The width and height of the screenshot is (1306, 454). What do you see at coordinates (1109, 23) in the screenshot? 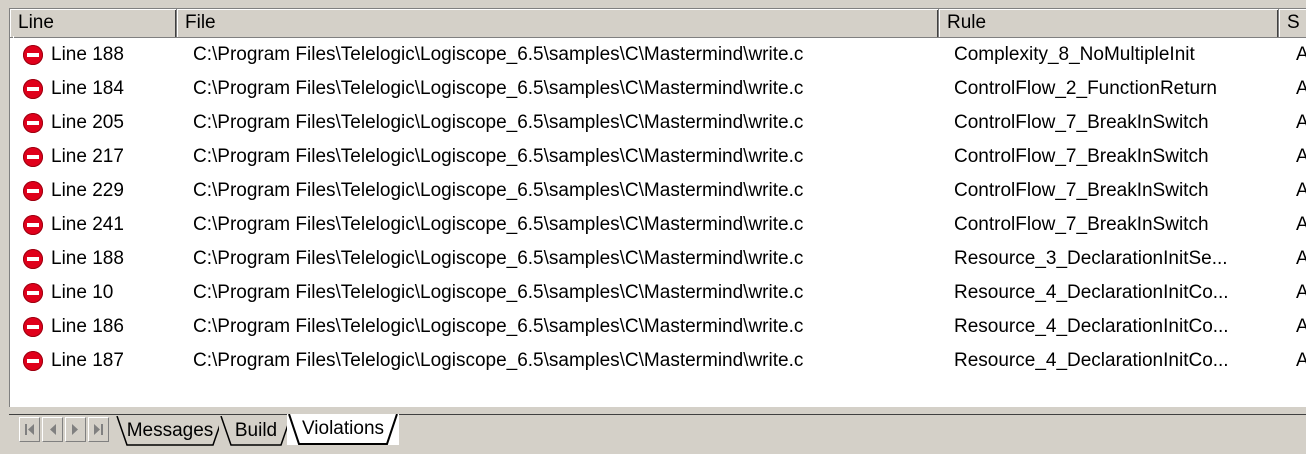
I see `column-header-rule: Rule` at bounding box center [1109, 23].